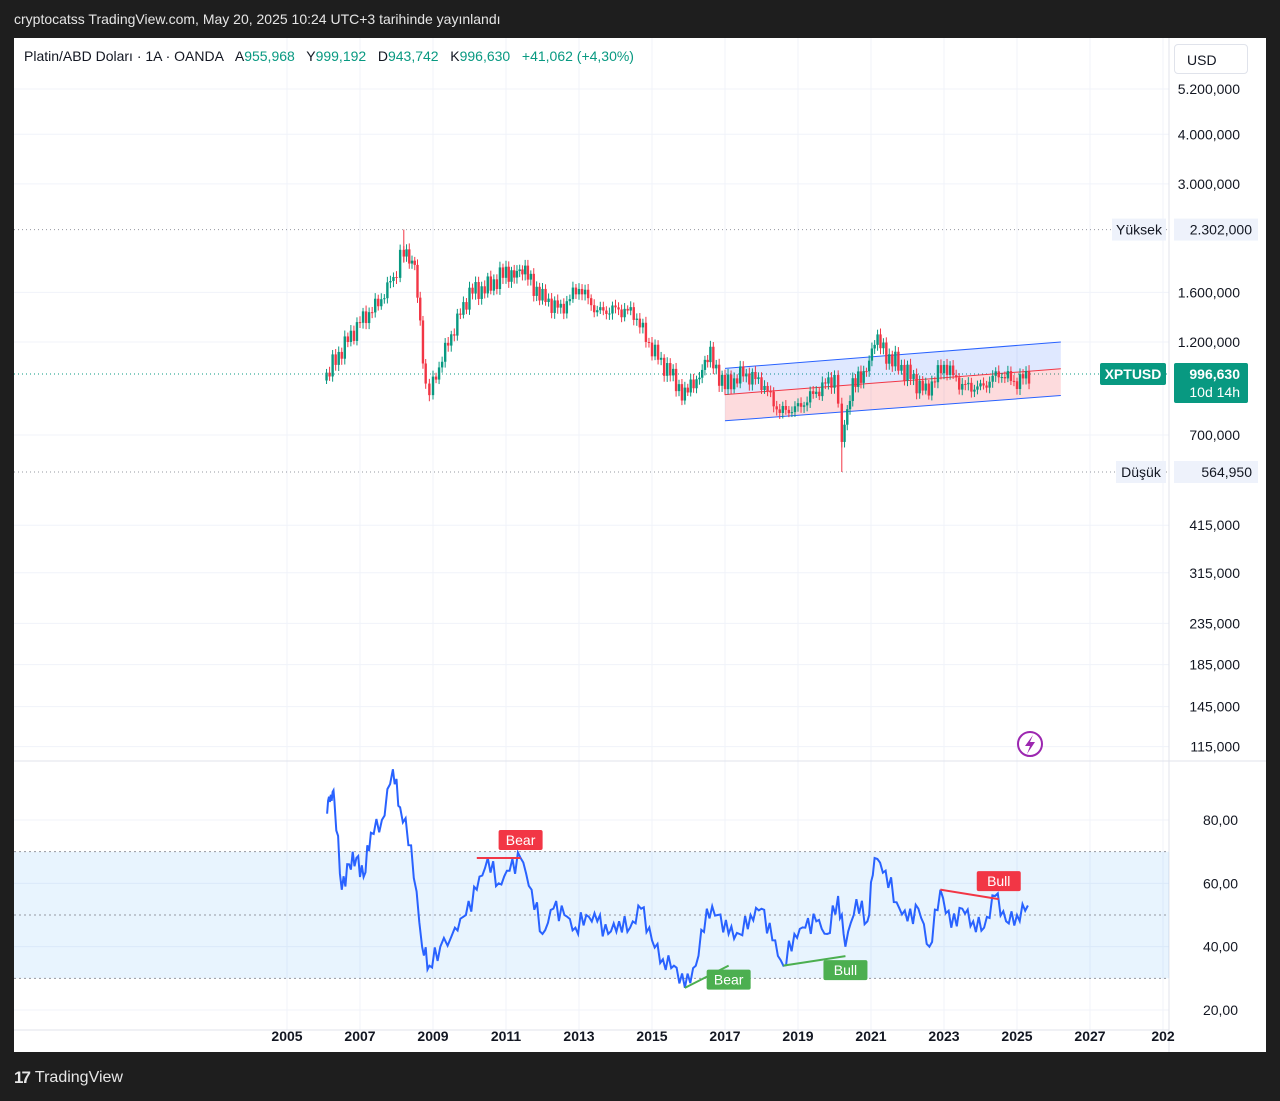 Image resolution: width=1280 pixels, height=1101 pixels. Describe the element at coordinates (124, 56) in the screenshot. I see `symbol-title: Platin/ABD Doları · 1A · OANDA` at that location.